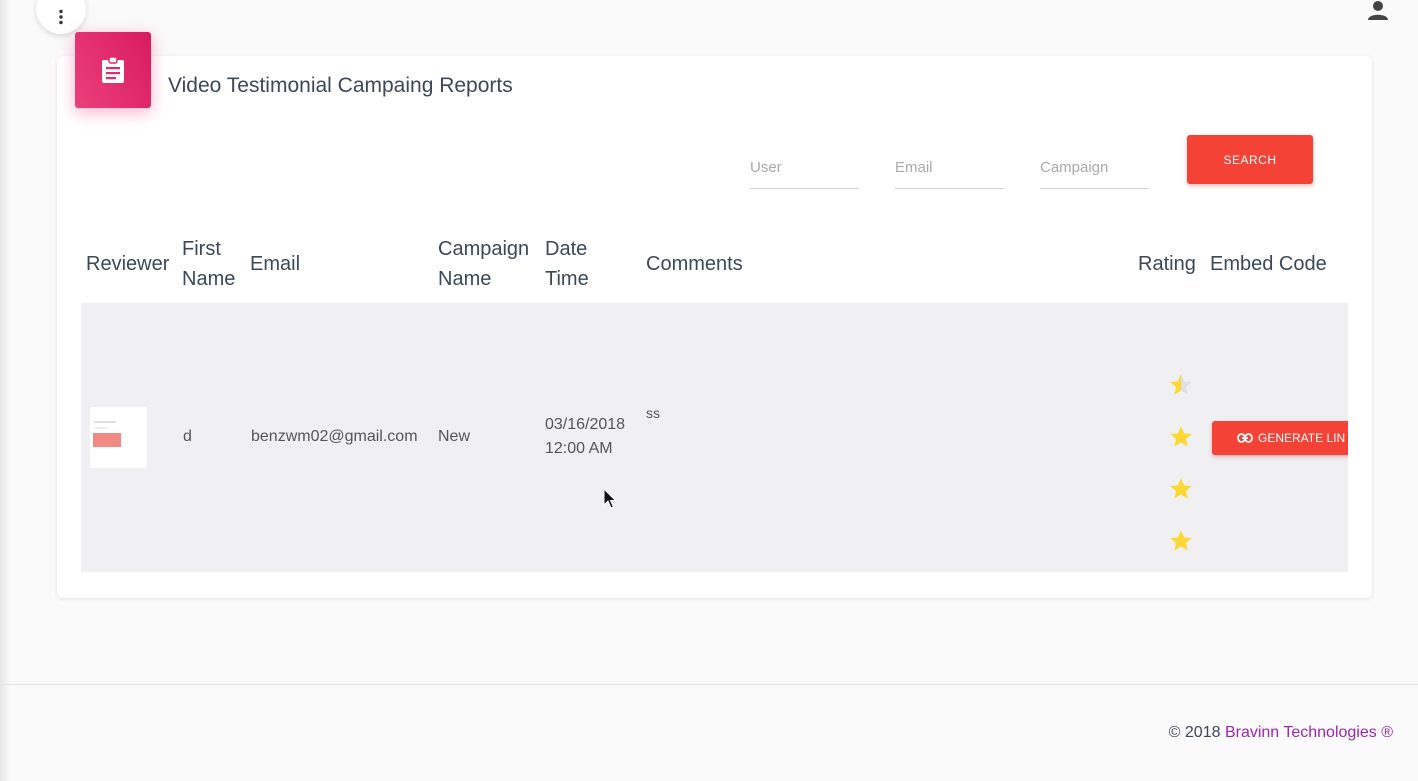 The width and height of the screenshot is (1418, 781). What do you see at coordinates (201, 249) in the screenshot?
I see `header-first-name-line1: First` at bounding box center [201, 249].